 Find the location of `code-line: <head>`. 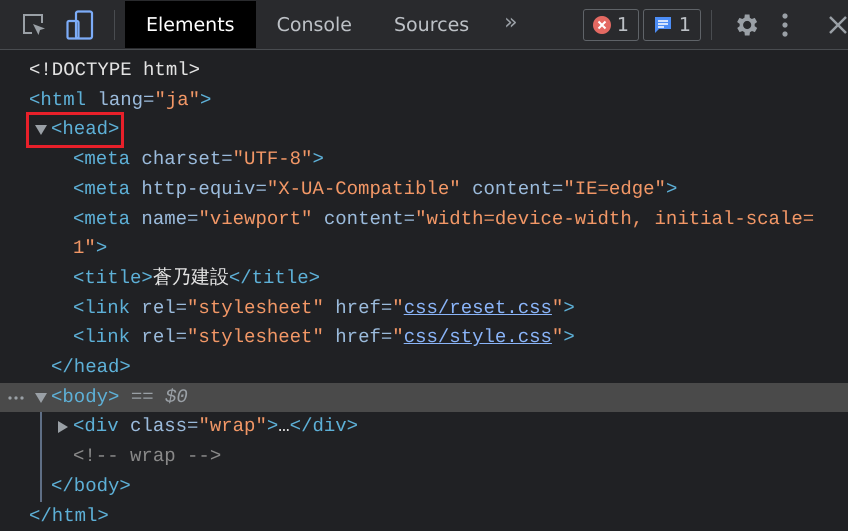

code-line: <head> is located at coordinates (85, 130).